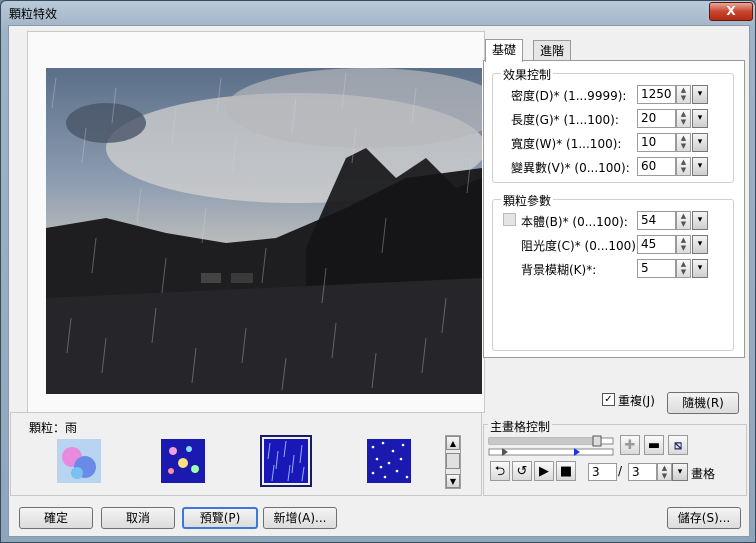 The height and width of the screenshot is (543, 756). Describe the element at coordinates (683, 244) in the screenshot. I see `opacity-spin-button: ▲ ▼` at that location.